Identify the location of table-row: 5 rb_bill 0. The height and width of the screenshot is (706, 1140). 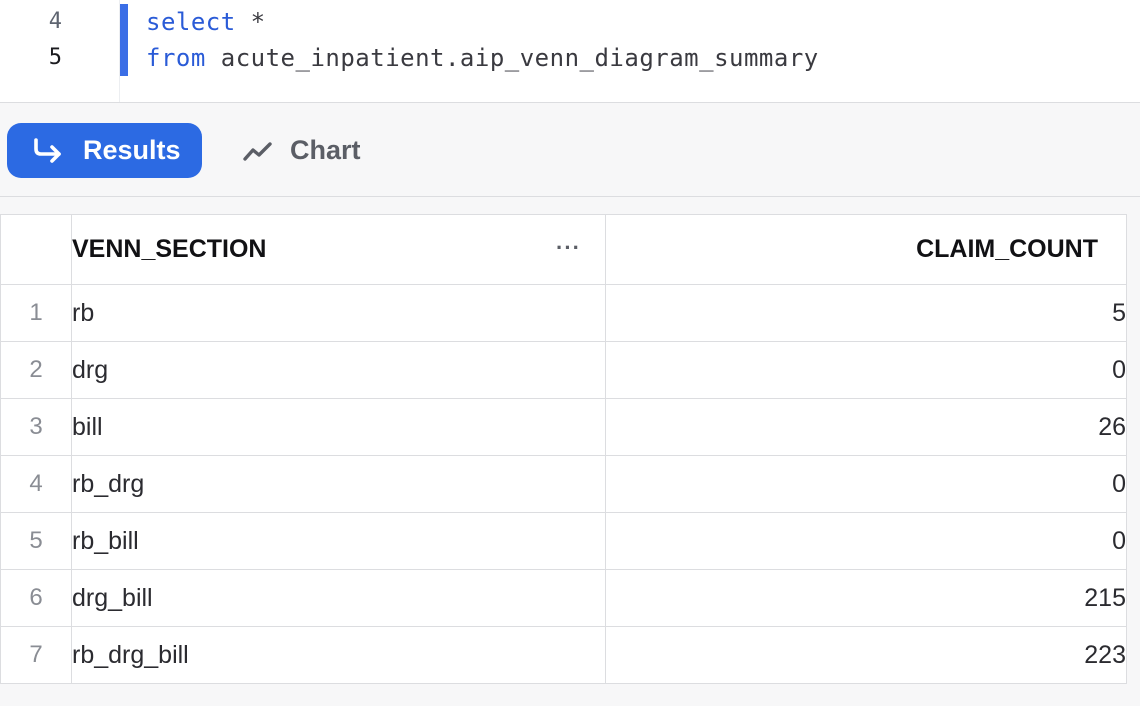
(563, 541).